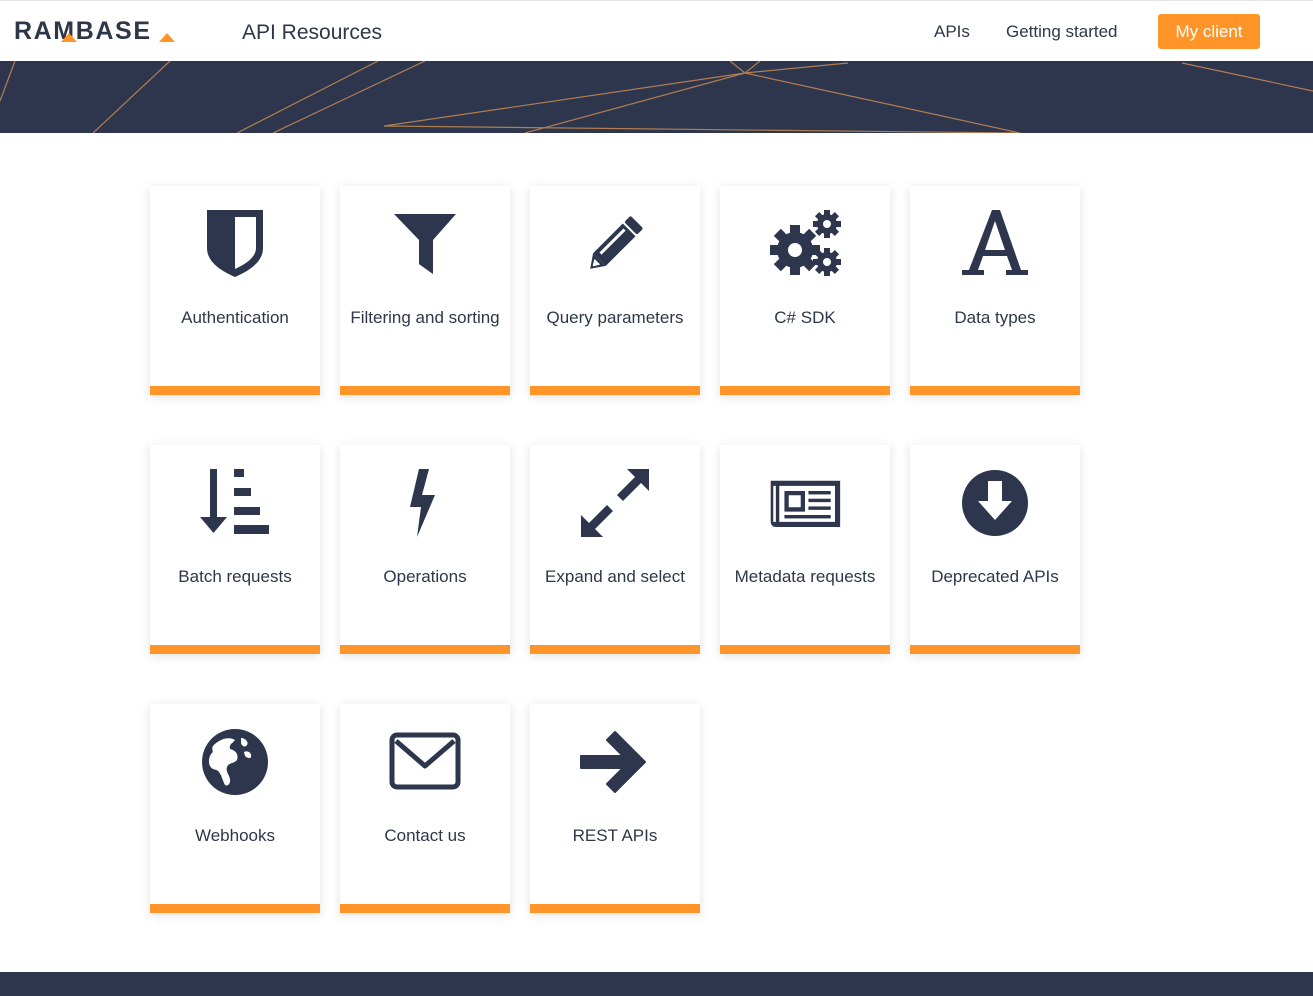 The image size is (1313, 996). I want to click on arrow-right-icon, so click(615, 762).